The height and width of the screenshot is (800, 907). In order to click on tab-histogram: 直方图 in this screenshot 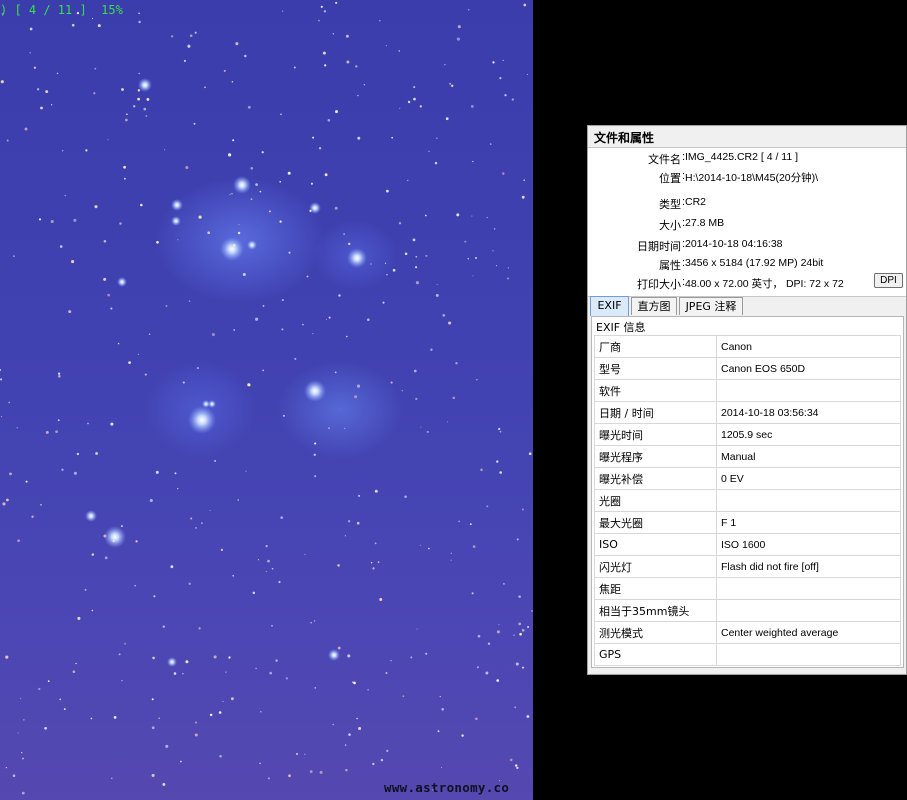, I will do `click(654, 306)`.